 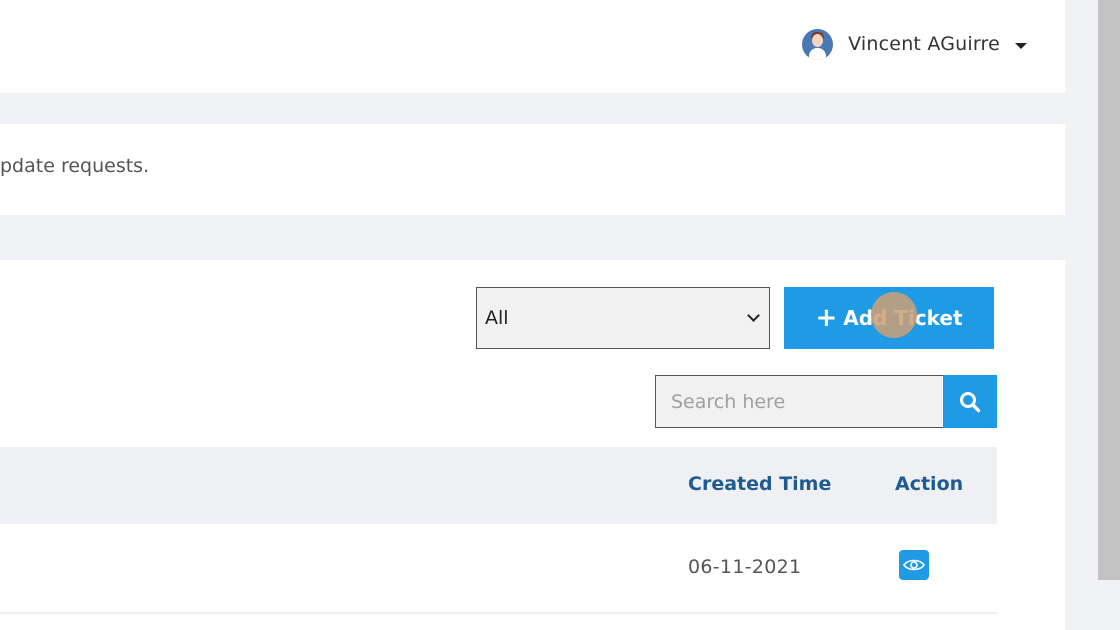 I want to click on column-header-created-time: Created Time, so click(x=759, y=484).